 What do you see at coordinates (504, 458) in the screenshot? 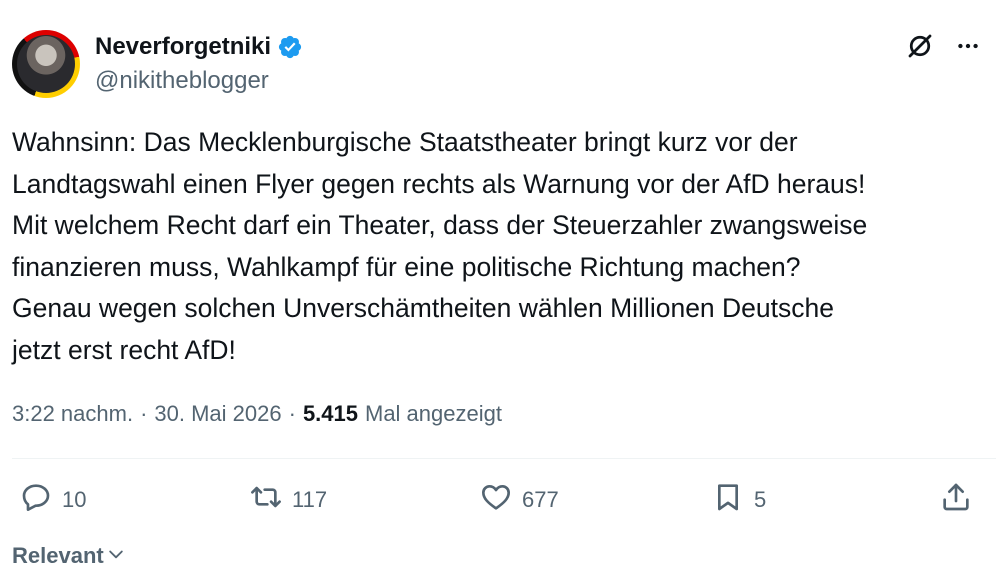
I see `divider` at bounding box center [504, 458].